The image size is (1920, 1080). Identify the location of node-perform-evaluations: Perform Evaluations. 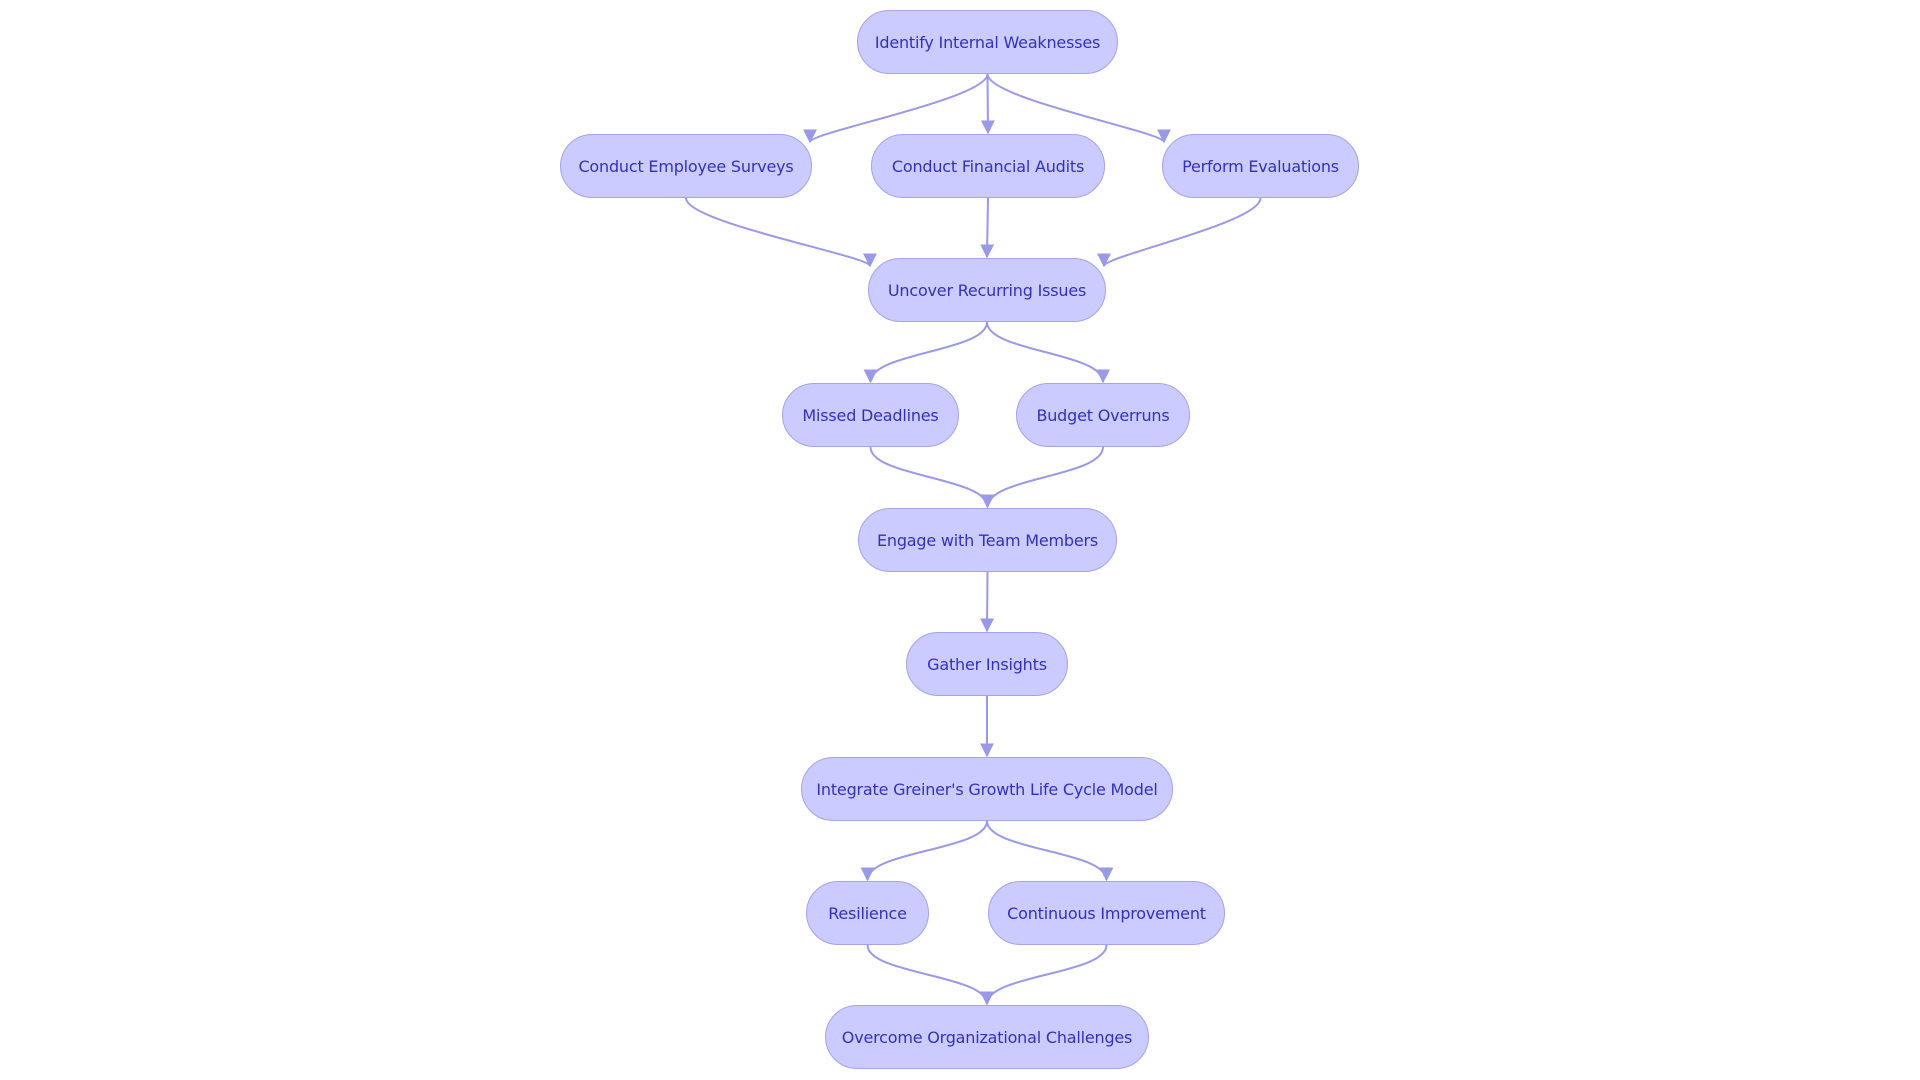
(1260, 166).